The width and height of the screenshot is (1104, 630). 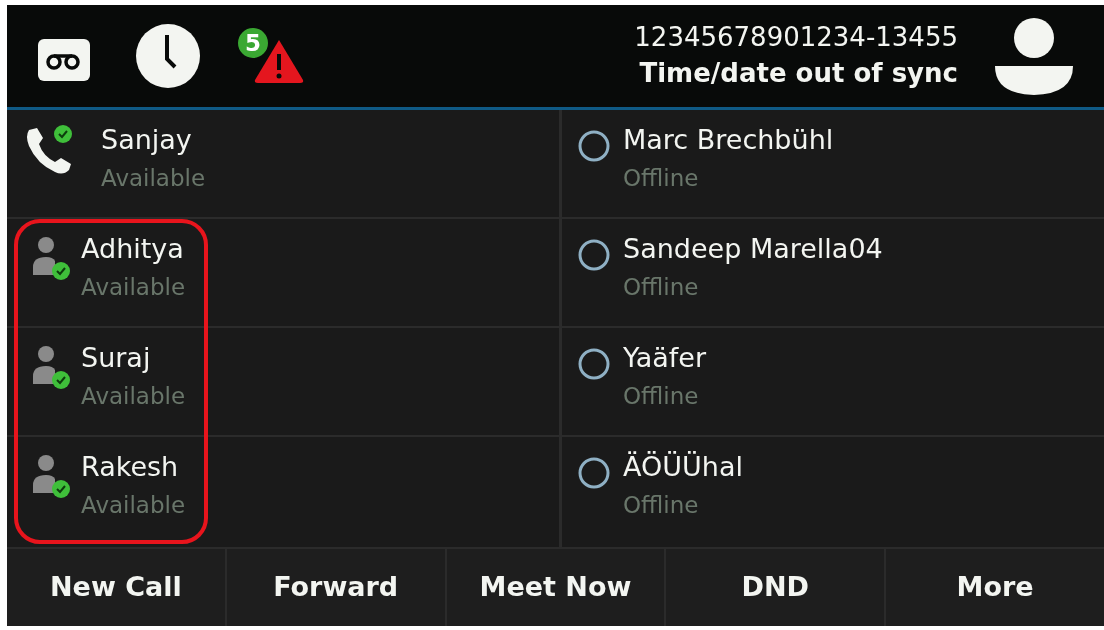 I want to click on contact-name: Adhitya, so click(x=133, y=249).